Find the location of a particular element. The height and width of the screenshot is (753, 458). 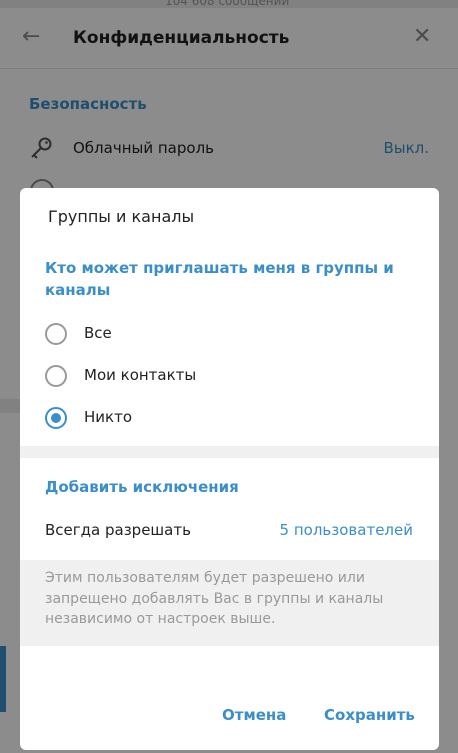

radio-label: Мои контакты is located at coordinates (140, 375).